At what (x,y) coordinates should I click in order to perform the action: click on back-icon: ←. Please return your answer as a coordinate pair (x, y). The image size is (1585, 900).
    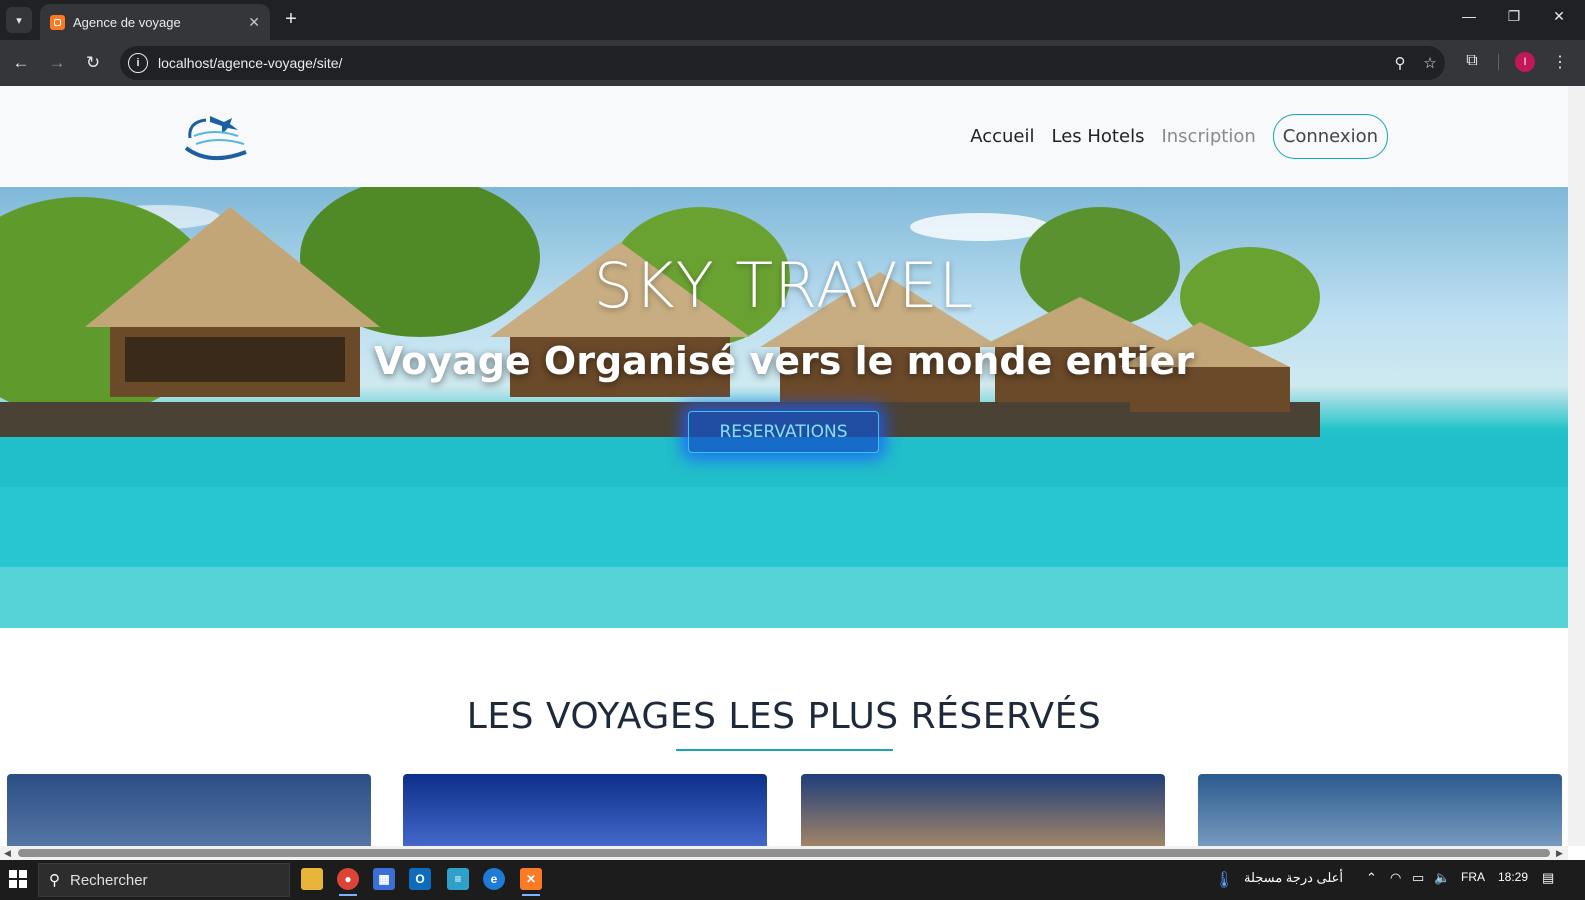
    Looking at the image, I should click on (21, 63).